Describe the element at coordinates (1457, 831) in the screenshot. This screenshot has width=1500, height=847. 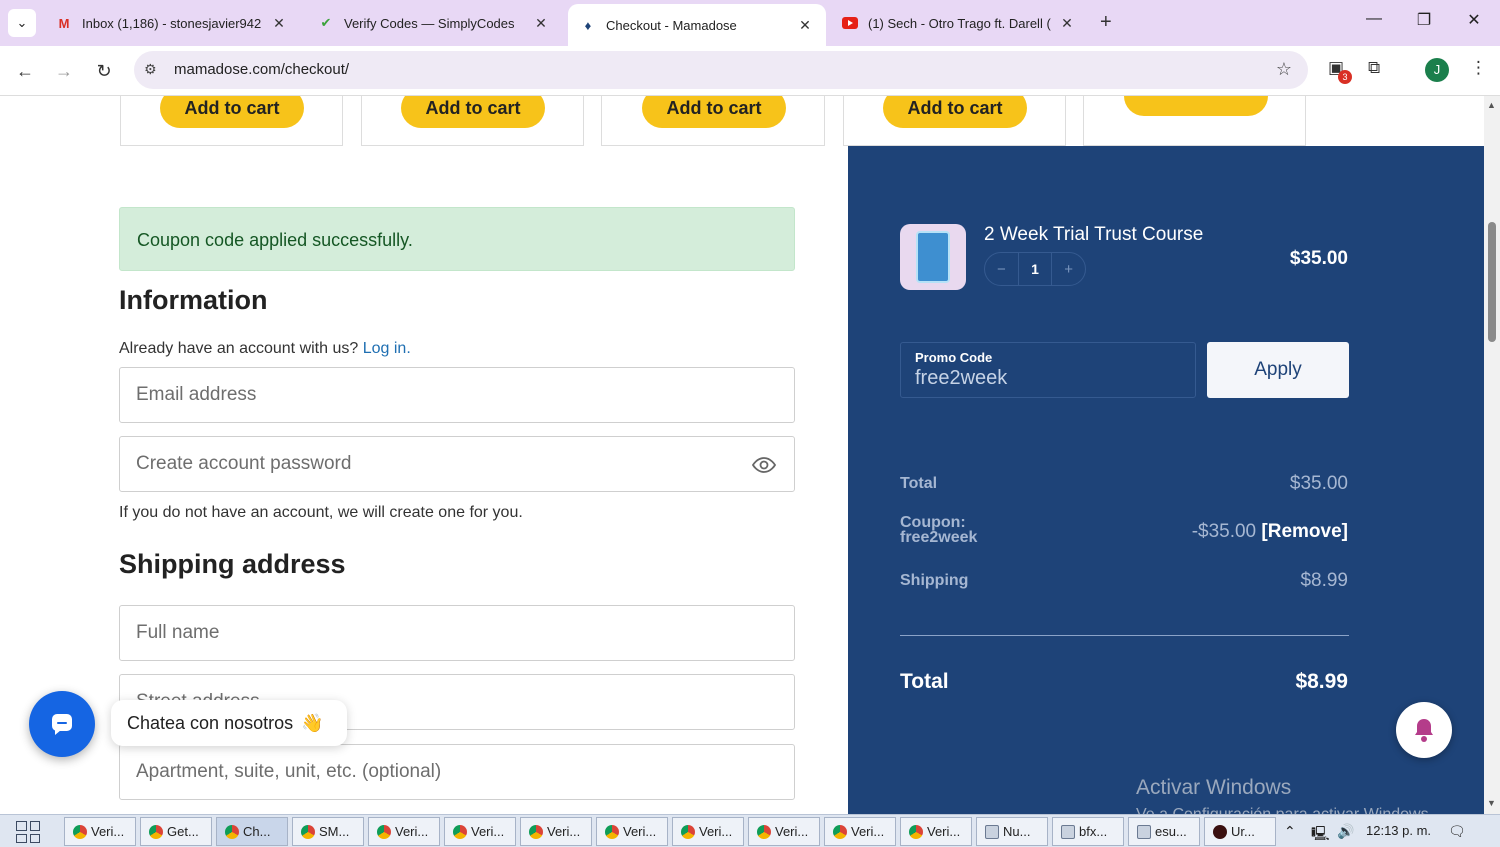
I see `notifications-icon: 🗨` at that location.